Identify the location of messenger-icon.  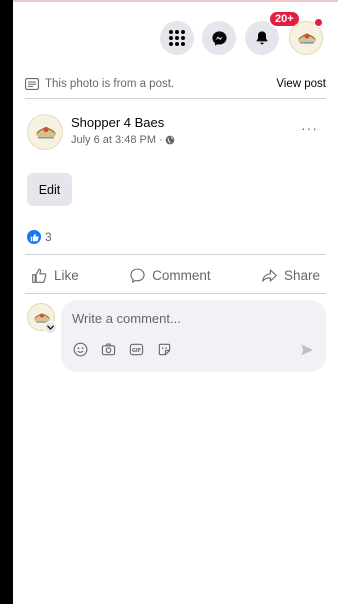
(219, 38).